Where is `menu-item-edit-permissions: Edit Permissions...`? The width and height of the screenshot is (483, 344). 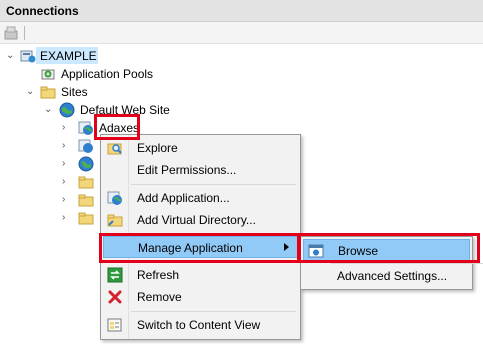
menu-item-edit-permissions: Edit Permissions... is located at coordinates (200, 170).